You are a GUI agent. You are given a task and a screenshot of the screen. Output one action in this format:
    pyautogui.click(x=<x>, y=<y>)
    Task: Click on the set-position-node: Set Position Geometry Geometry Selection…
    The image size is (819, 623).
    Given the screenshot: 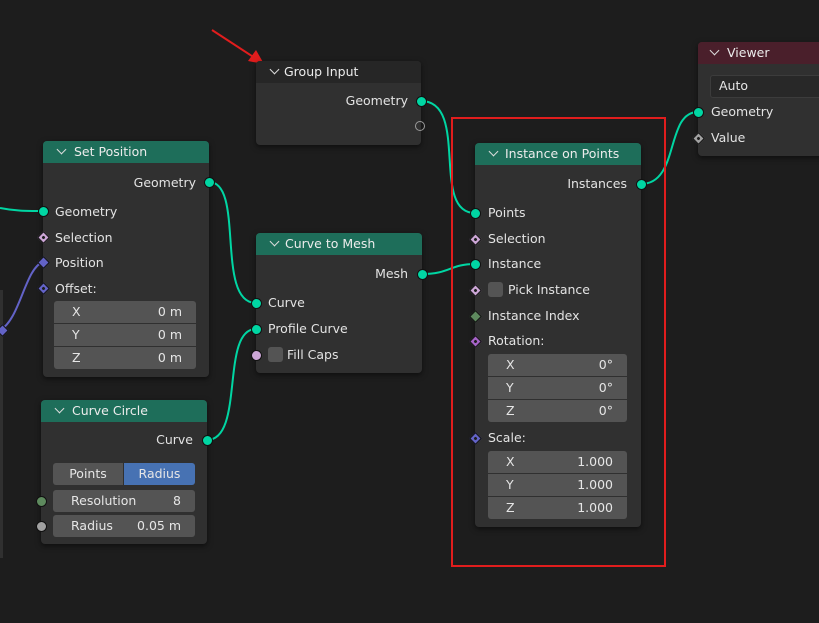 What is the action you would take?
    pyautogui.click(x=126, y=259)
    